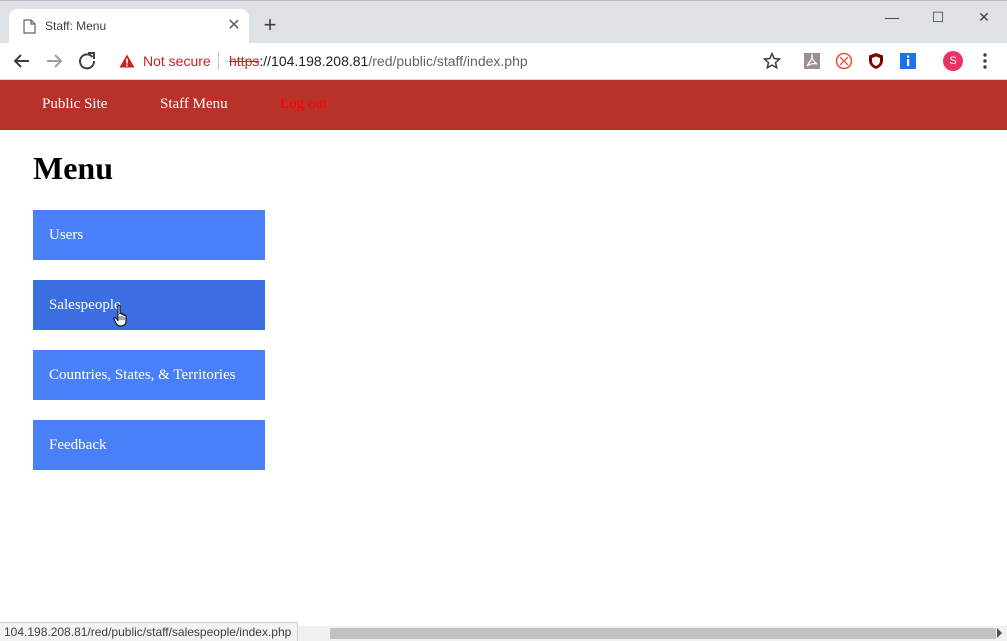 This screenshot has width=1007, height=641. Describe the element at coordinates (194, 104) in the screenshot. I see `staff-menu-link: Staff Menu` at that location.